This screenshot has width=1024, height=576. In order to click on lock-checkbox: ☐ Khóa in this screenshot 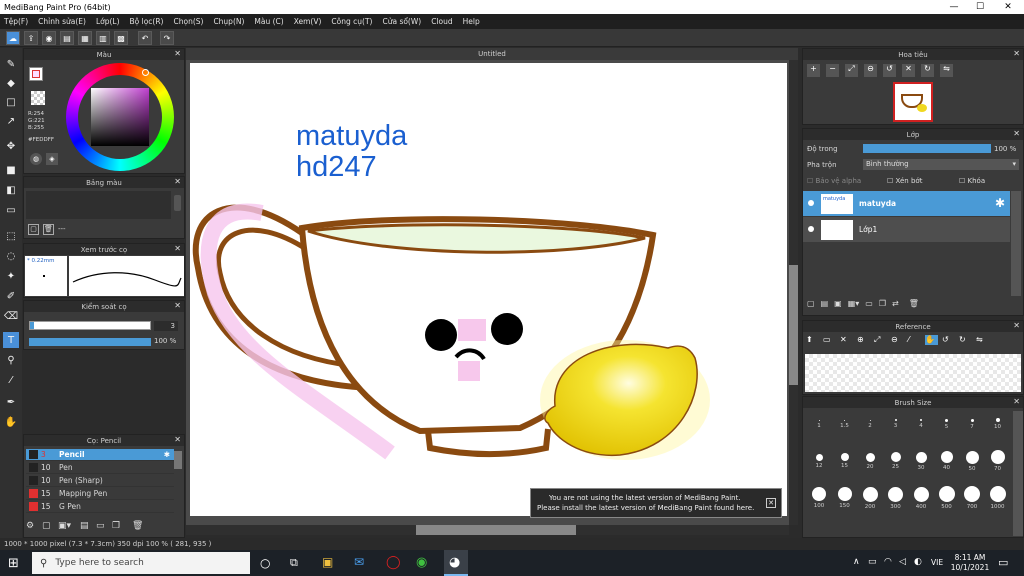, I will do `click(972, 181)`.